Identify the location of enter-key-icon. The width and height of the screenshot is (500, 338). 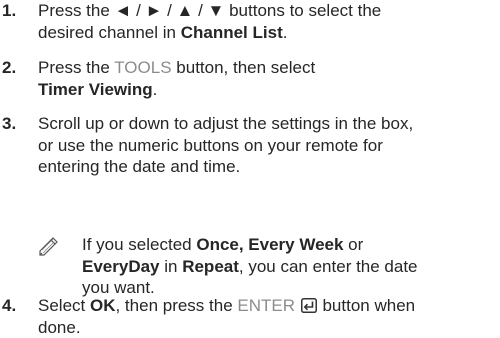
(308, 305).